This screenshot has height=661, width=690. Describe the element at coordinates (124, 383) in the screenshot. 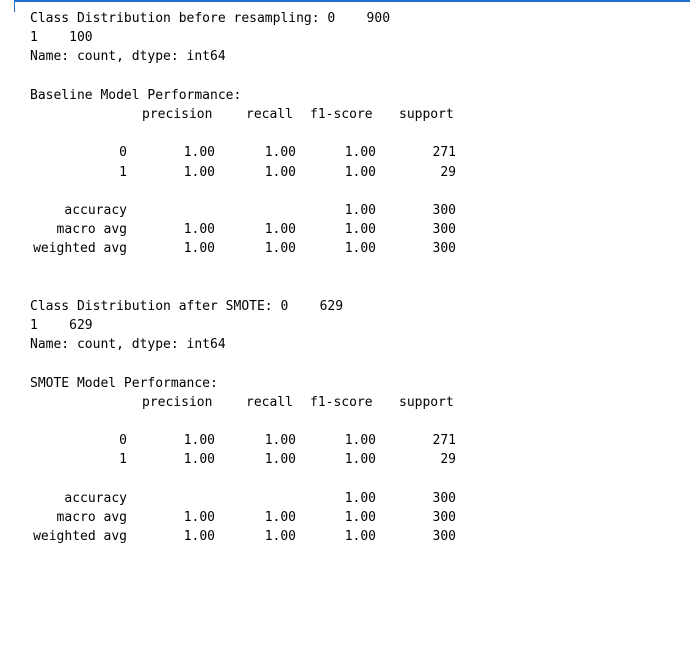

I see `smote-title: SMOTE Model Performance:` at that location.